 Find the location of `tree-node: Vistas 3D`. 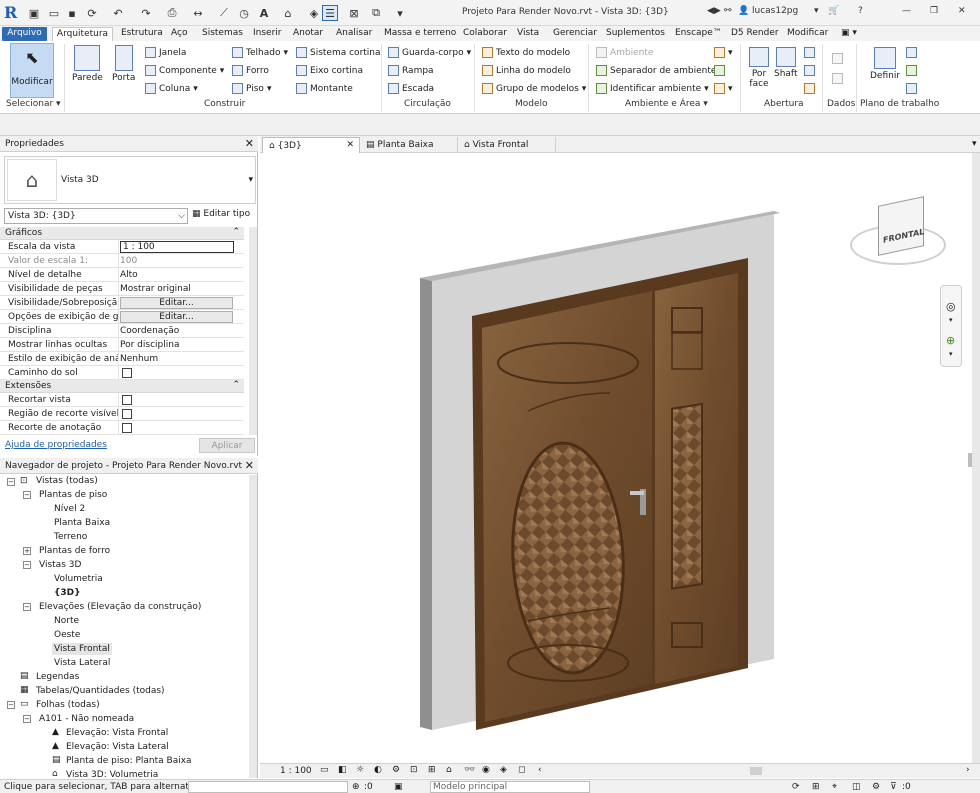

tree-node: Vistas 3D is located at coordinates (60, 565).